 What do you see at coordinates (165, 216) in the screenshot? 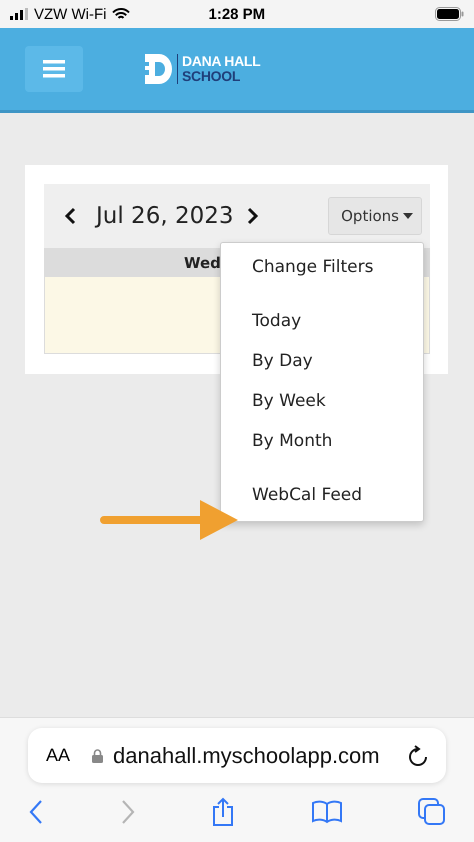
I see `calendar-date: Jul 26, 2023` at bounding box center [165, 216].